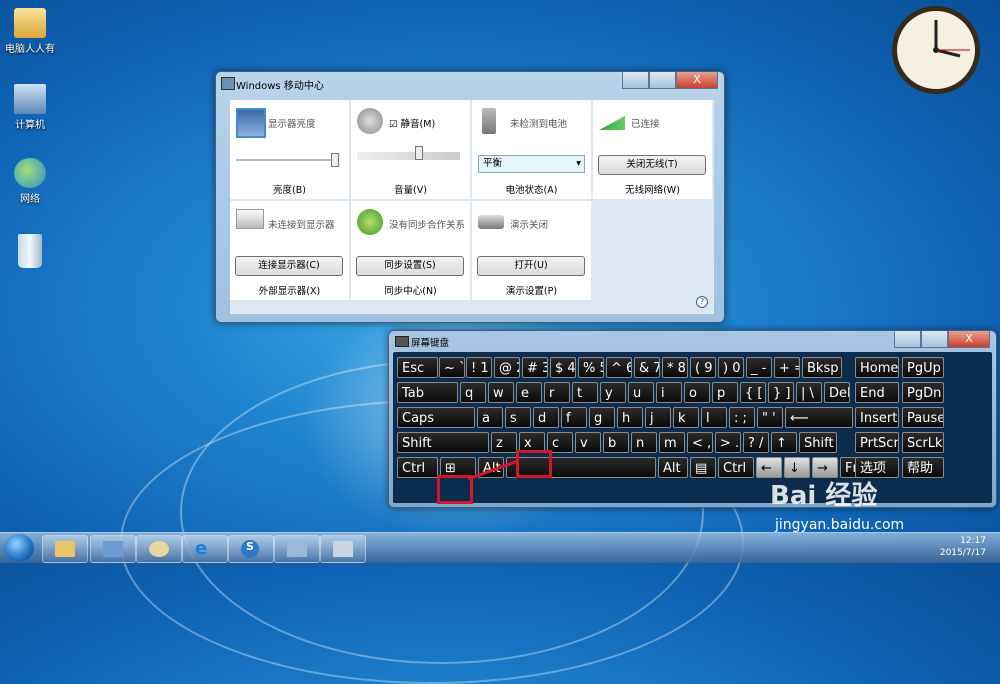 The width and height of the screenshot is (1000, 684). What do you see at coordinates (563, 367) in the screenshot?
I see `key--4: $ 4` at bounding box center [563, 367].